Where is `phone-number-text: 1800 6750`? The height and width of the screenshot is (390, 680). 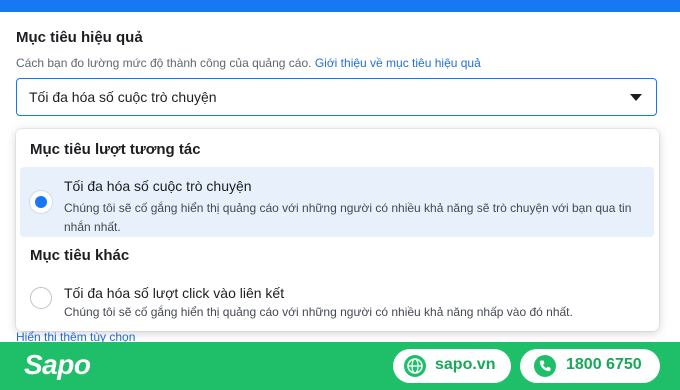
phone-number-text: 1800 6750 is located at coordinates (604, 364).